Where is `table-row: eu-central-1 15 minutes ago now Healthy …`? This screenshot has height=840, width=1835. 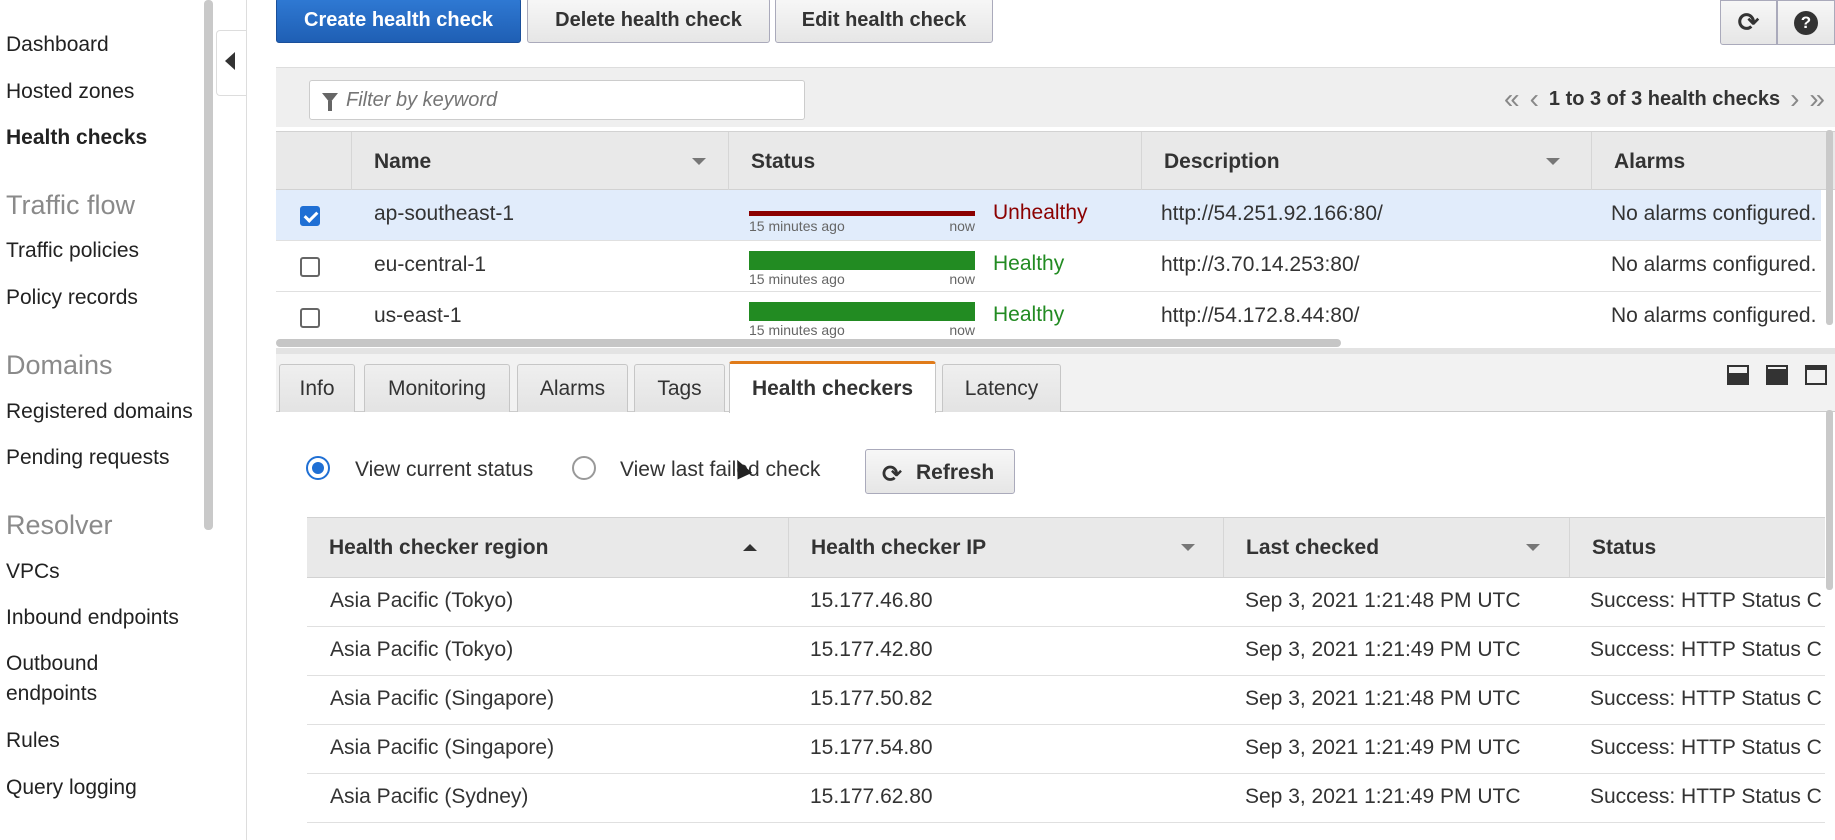 table-row: eu-central-1 15 minutes ago now Healthy … is located at coordinates (1048, 266).